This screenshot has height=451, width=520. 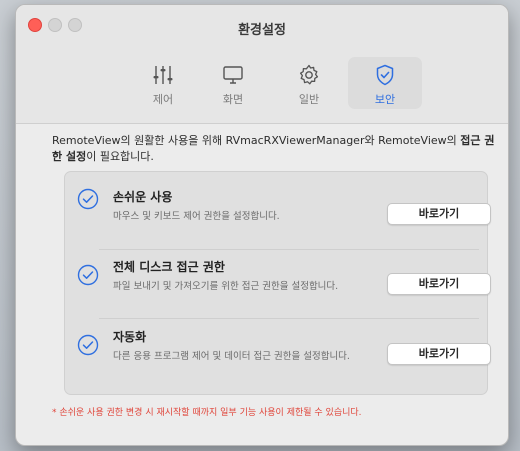 I want to click on preferences-tabs: 제어 화면 일반 보안, so click(x=262, y=85).